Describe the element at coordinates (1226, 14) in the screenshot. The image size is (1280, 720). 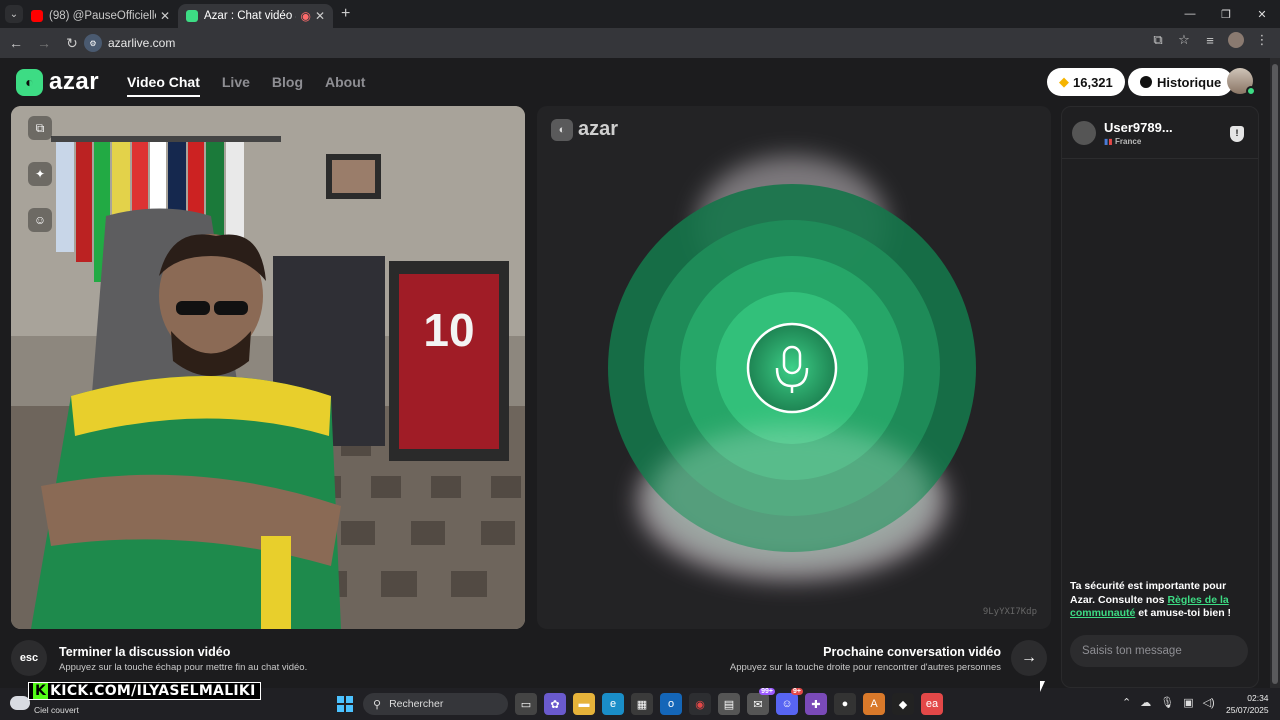
I see `restore-button: ❐` at that location.